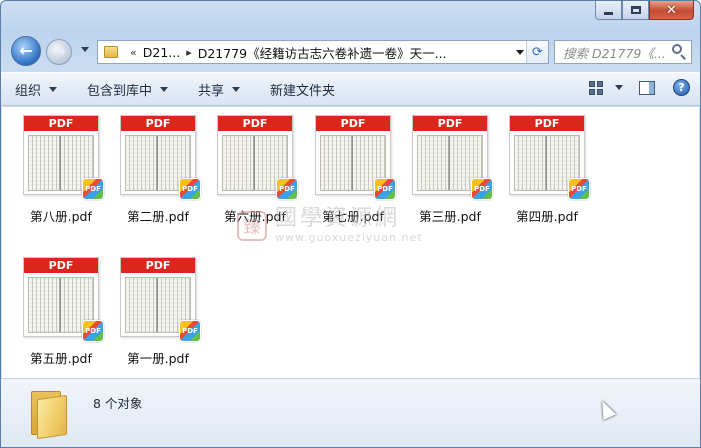  I want to click on file-item: PDF PDF 第三册.pdf, so click(450, 176).